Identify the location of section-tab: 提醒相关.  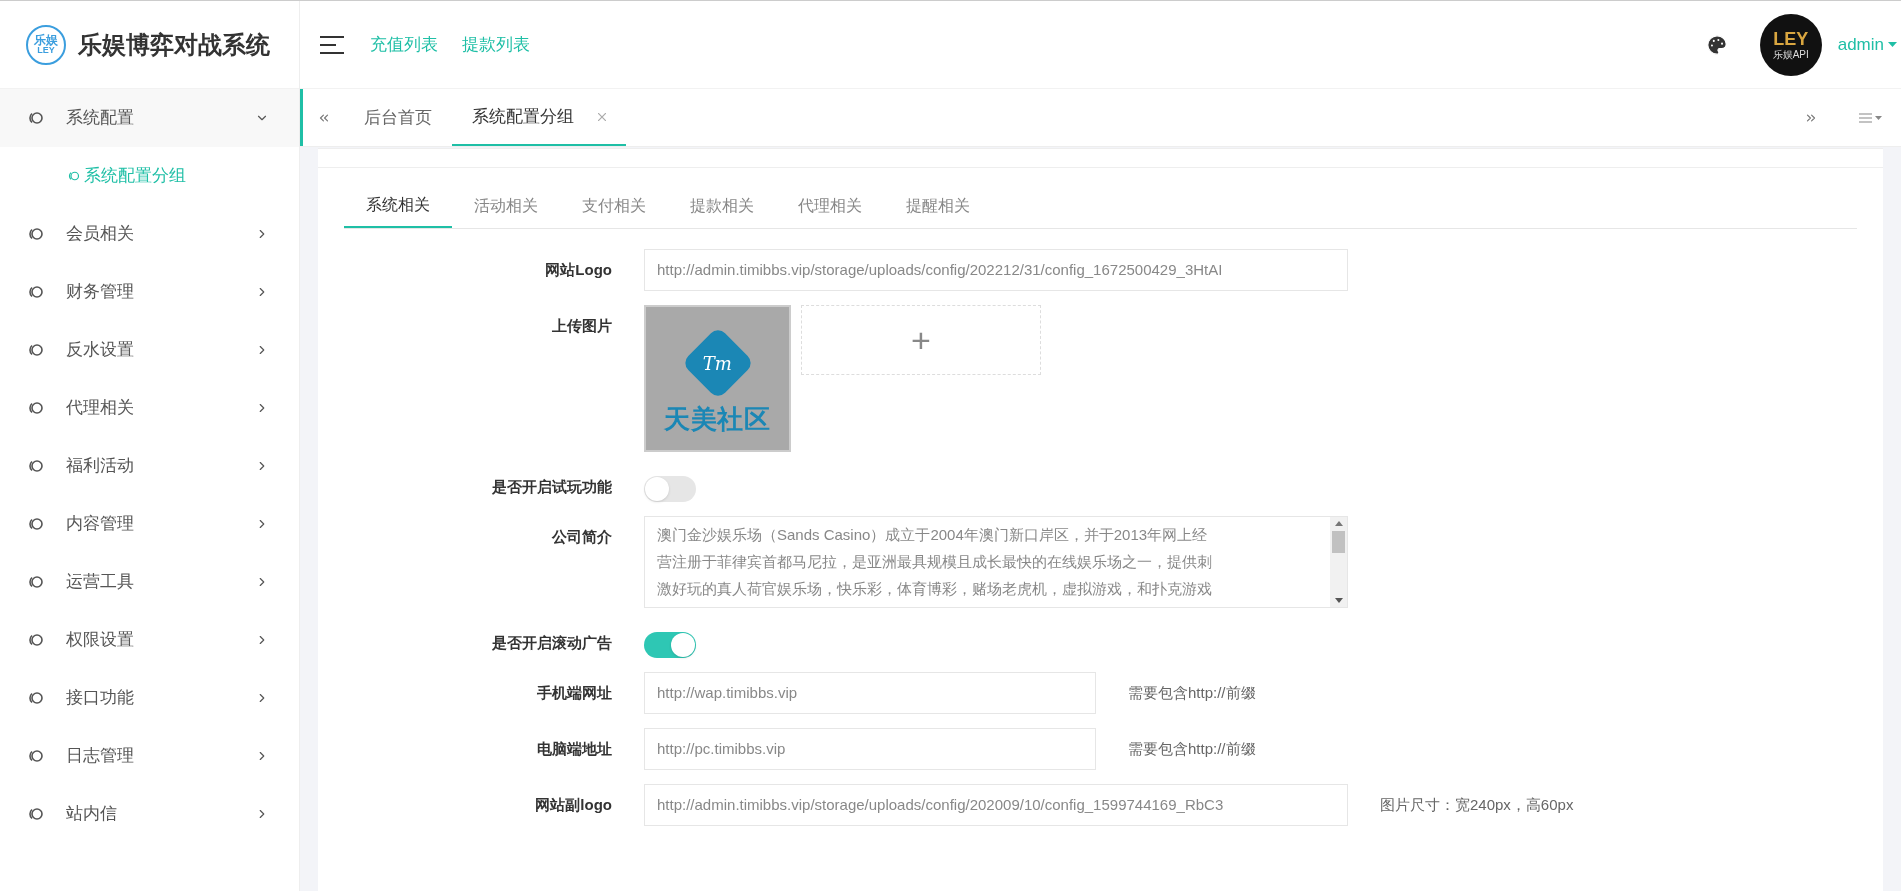
(938, 206).